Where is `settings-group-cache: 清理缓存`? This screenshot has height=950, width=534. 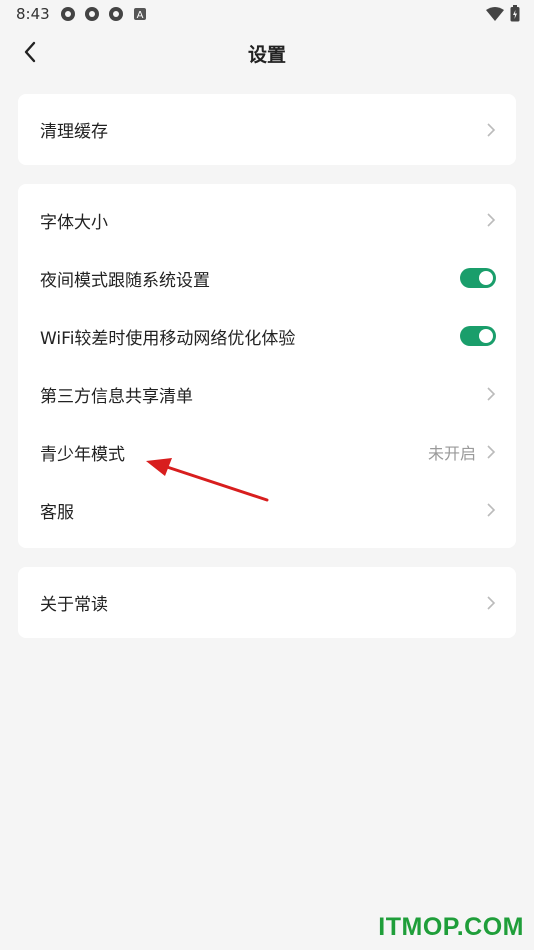
settings-group-cache: 清理缓存 is located at coordinates (267, 129).